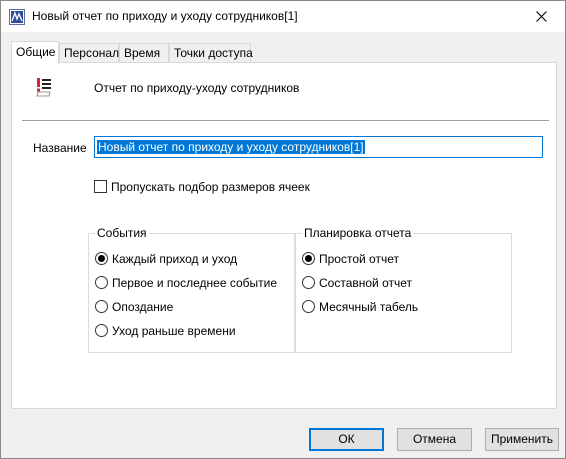 This screenshot has height=459, width=566. What do you see at coordinates (100, 186) in the screenshot?
I see `checkbox-box` at bounding box center [100, 186].